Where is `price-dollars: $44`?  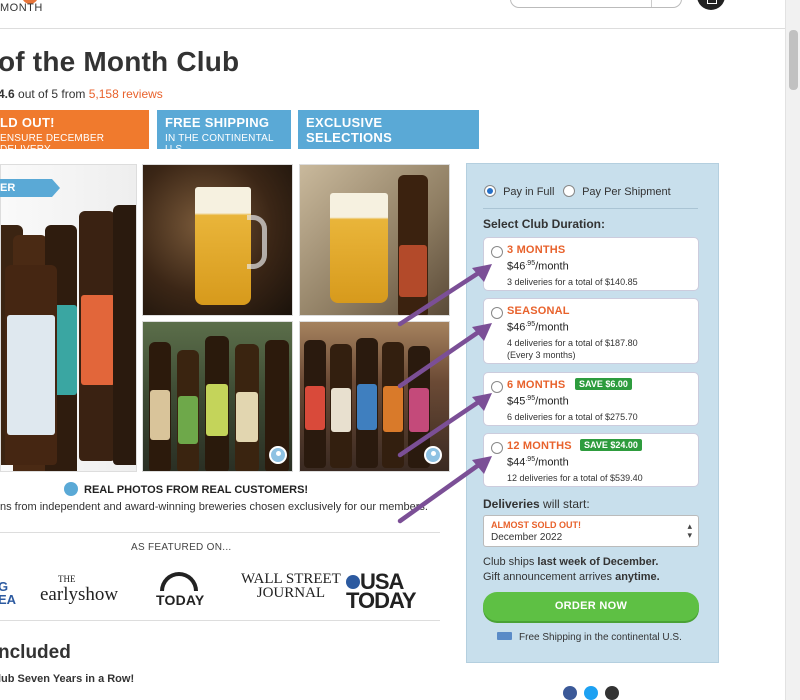 price-dollars: $44 is located at coordinates (516, 462).